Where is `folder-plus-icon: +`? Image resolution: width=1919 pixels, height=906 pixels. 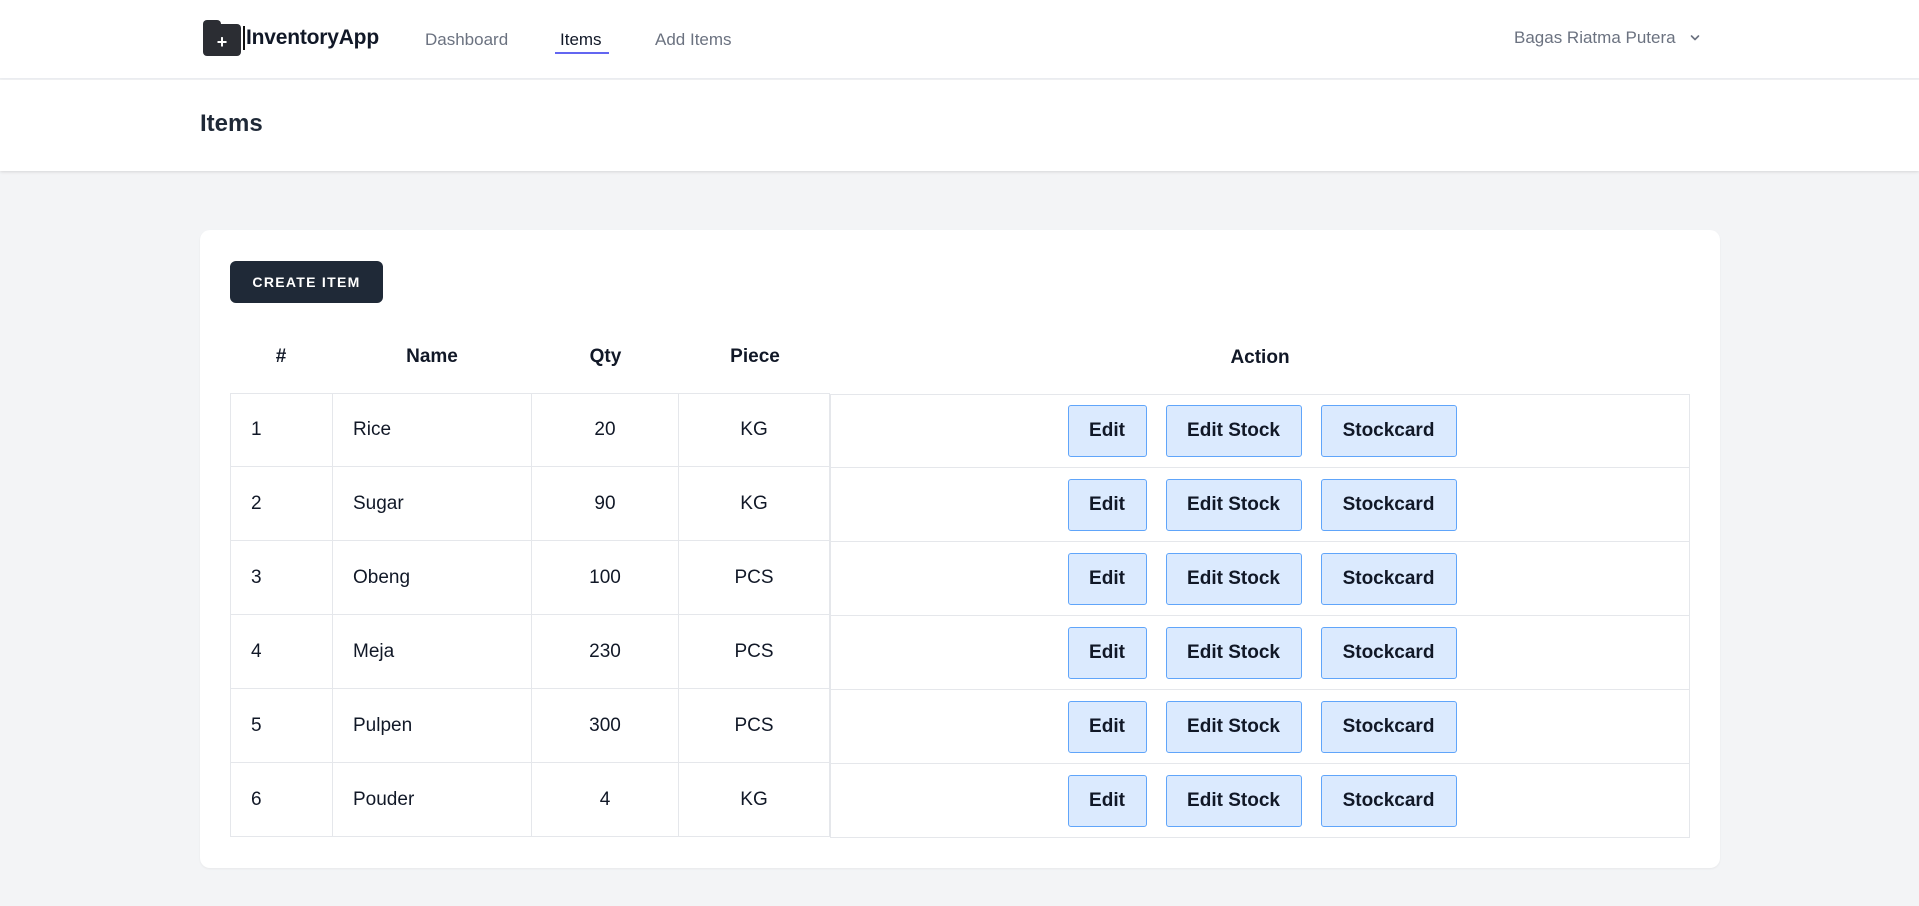 folder-plus-icon: + is located at coordinates (222, 38).